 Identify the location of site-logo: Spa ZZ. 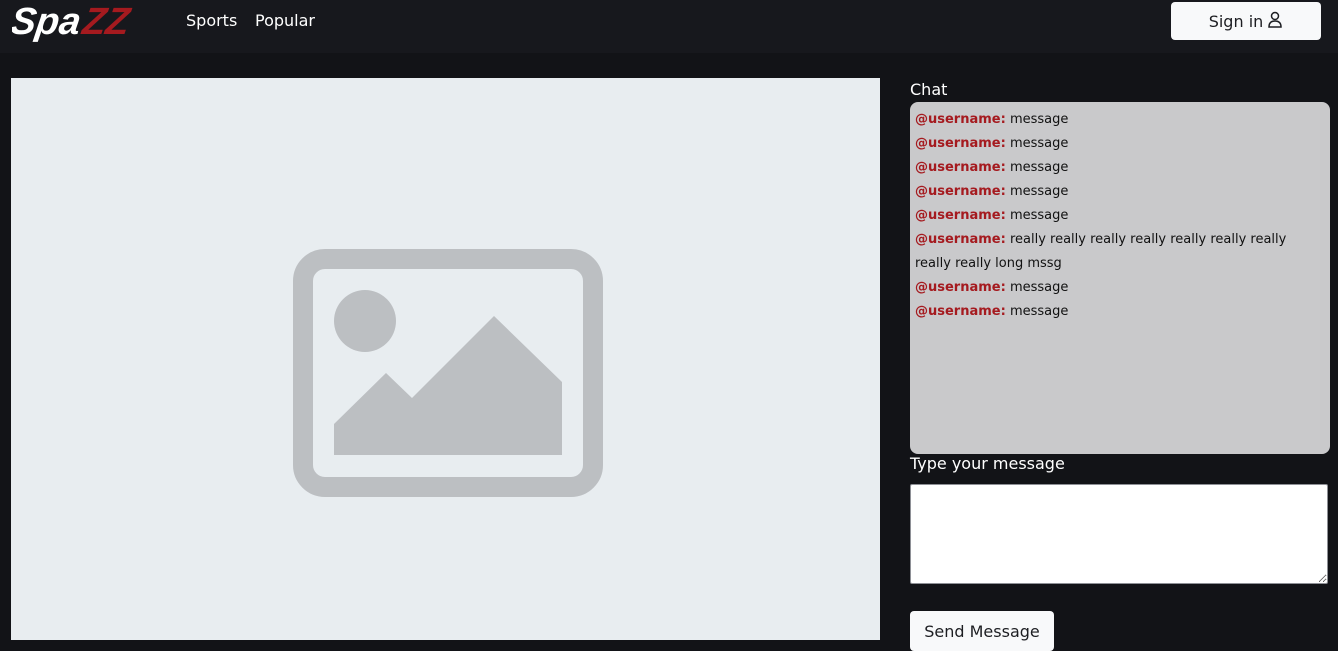
(87, 22).